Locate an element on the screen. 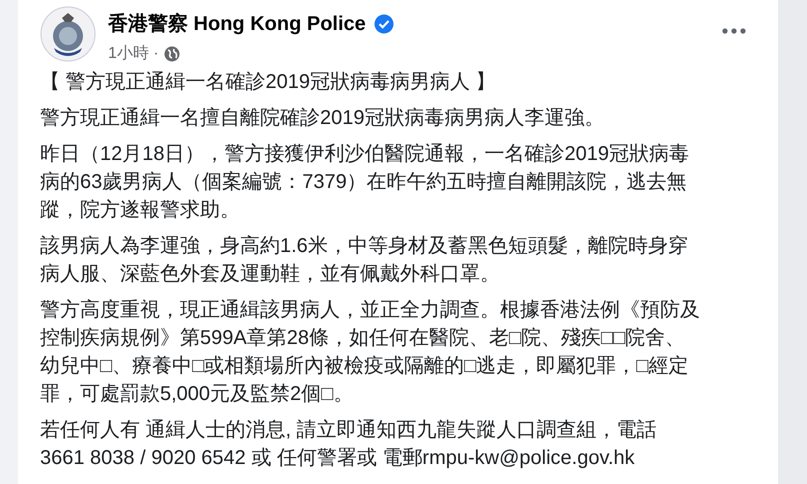 The width and height of the screenshot is (807, 484). globe-icon is located at coordinates (172, 54).